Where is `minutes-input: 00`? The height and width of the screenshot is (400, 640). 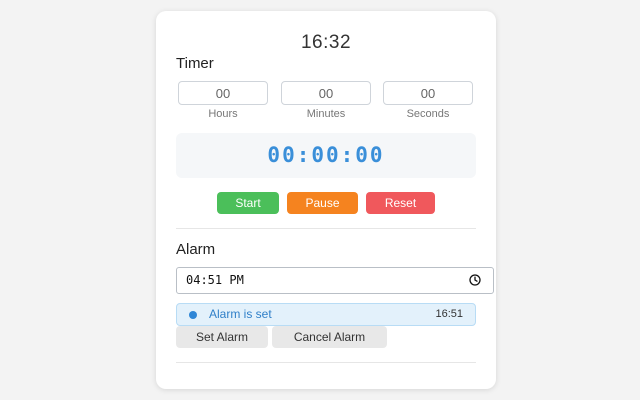
minutes-input: 00 is located at coordinates (326, 93).